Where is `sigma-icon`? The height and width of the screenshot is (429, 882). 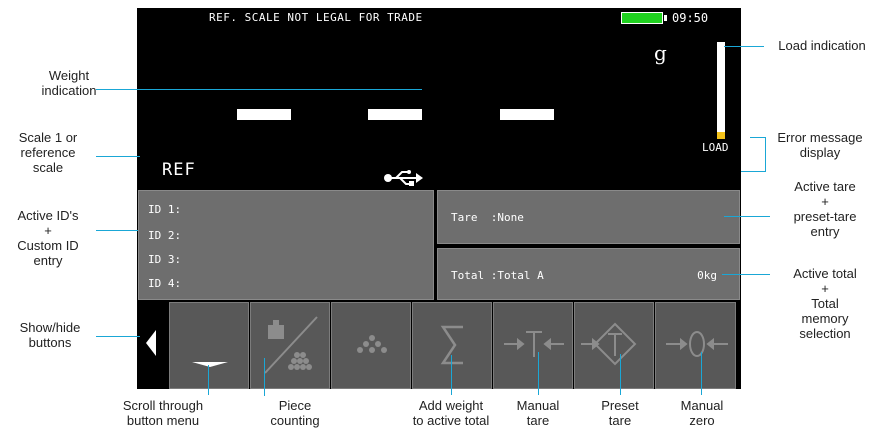
sigma-icon is located at coordinates (451, 345).